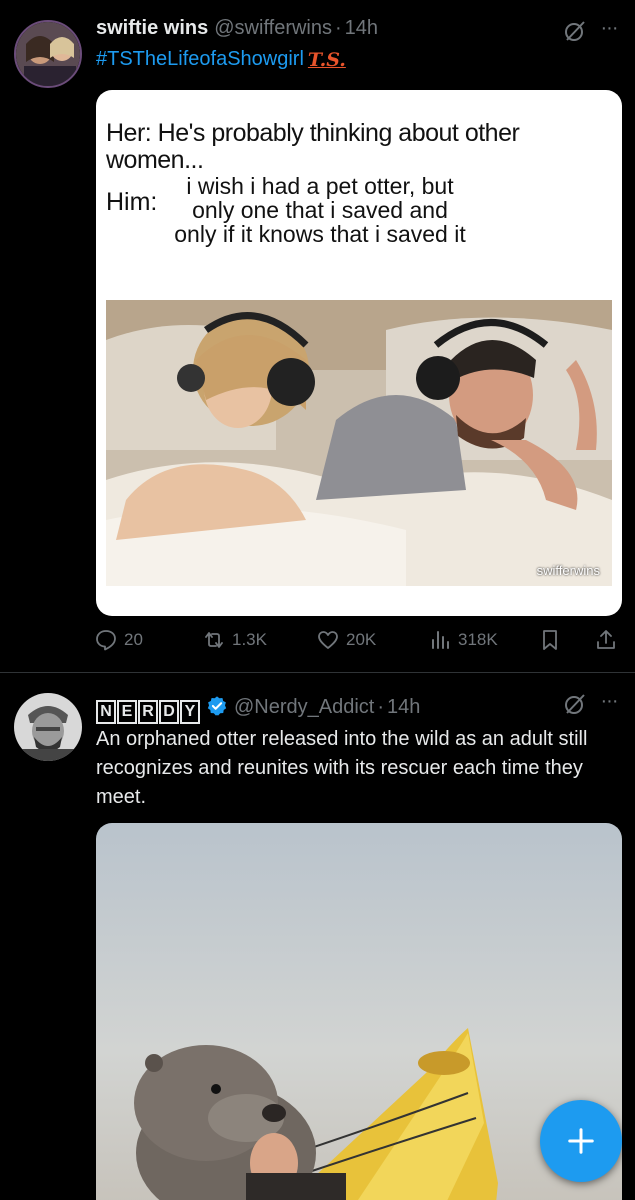  I want to click on views-icon, so click(440, 640).